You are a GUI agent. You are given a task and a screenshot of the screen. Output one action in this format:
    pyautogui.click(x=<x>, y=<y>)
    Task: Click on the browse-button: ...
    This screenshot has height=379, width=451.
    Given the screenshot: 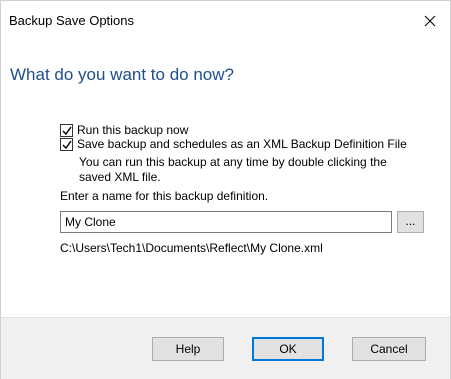 What is the action you would take?
    pyautogui.click(x=410, y=222)
    